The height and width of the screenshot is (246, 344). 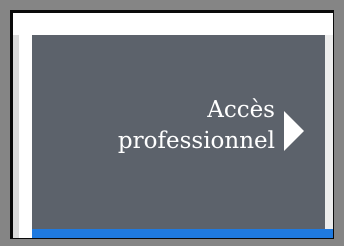 I want to click on right-strip, so click(x=329, y=136).